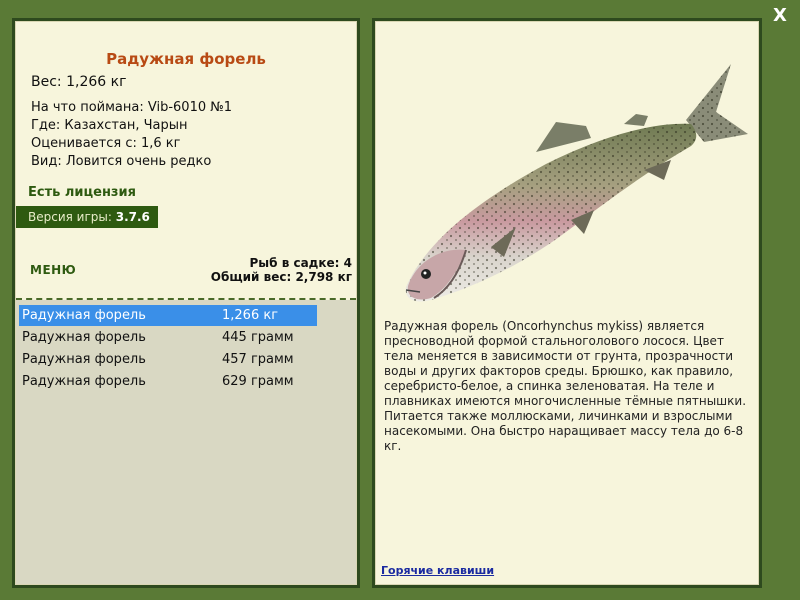  What do you see at coordinates (186, 59) in the screenshot?
I see `fish-title: Радужная форель` at bounding box center [186, 59].